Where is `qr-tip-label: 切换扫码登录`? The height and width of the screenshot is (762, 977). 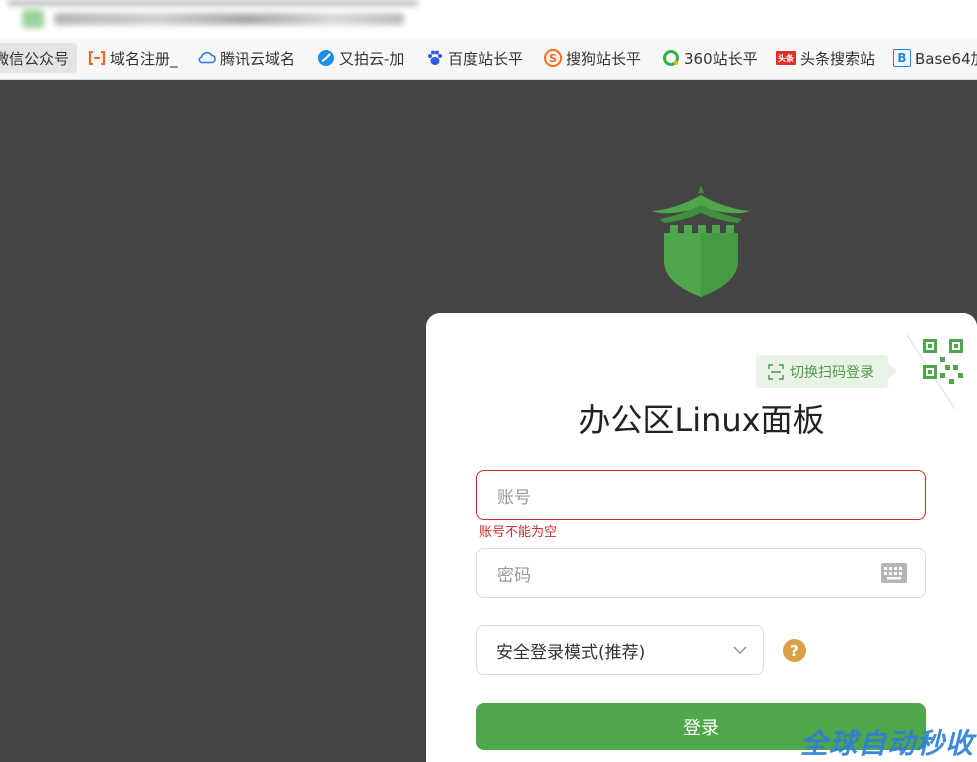 qr-tip-label: 切换扫码登录 is located at coordinates (832, 372).